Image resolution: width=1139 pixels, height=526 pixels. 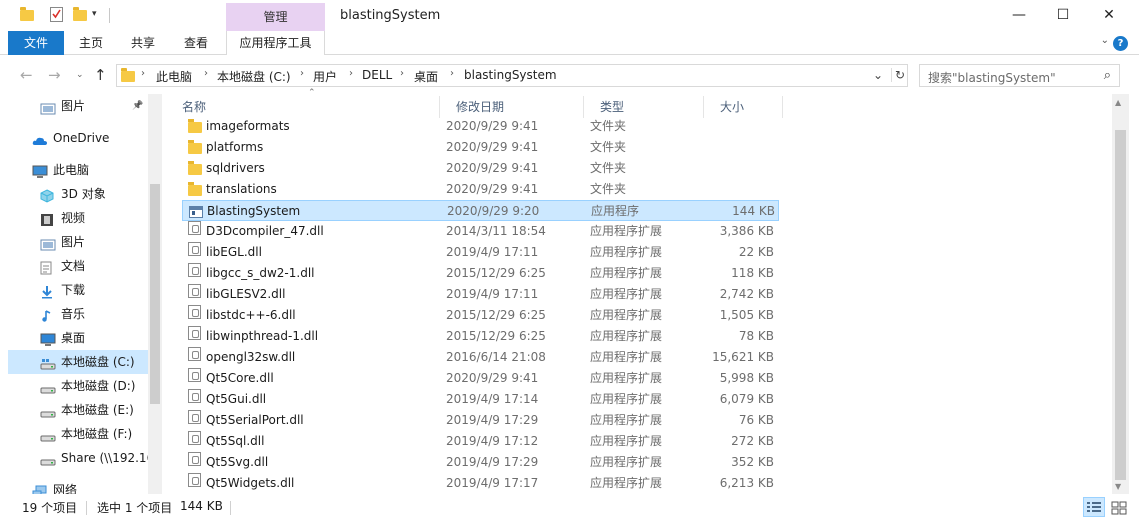 What do you see at coordinates (143, 43) in the screenshot?
I see `tab-share: 共享` at bounding box center [143, 43].